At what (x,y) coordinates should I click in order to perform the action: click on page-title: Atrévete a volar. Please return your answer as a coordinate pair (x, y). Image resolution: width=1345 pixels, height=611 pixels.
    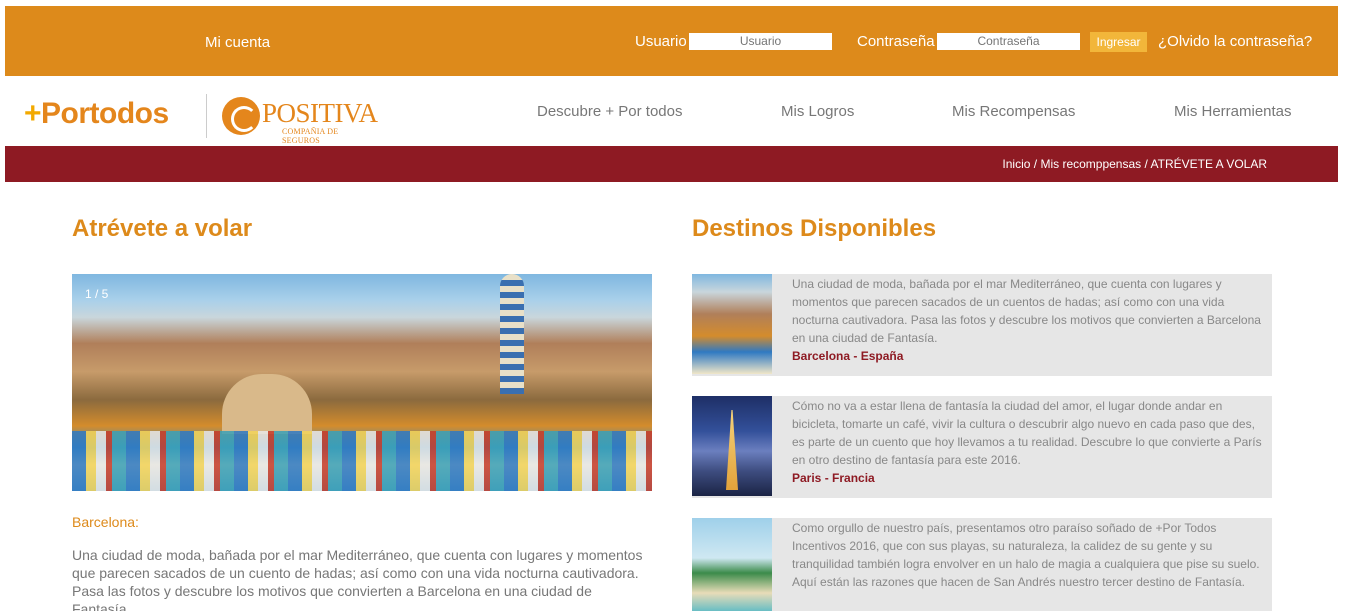
    Looking at the image, I should click on (162, 228).